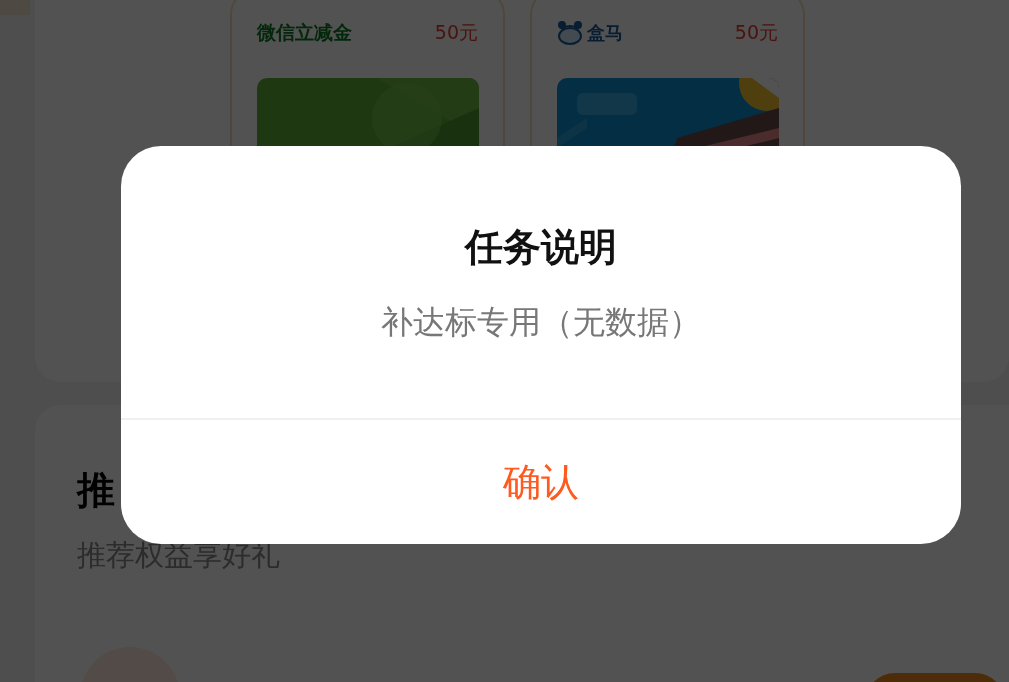 This screenshot has width=1009, height=682. I want to click on dialog-title: 任务说明, so click(541, 247).